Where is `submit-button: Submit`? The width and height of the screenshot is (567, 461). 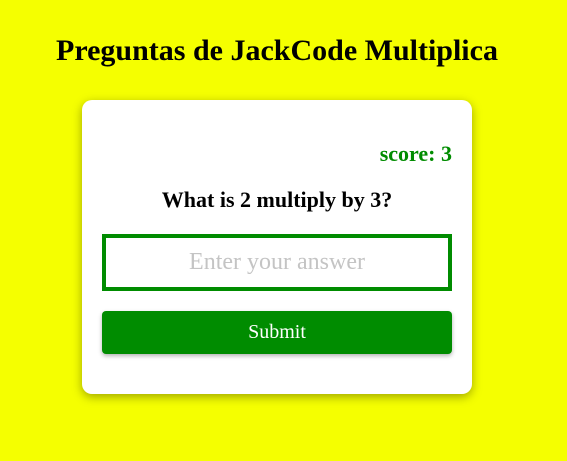
submit-button: Submit is located at coordinates (277, 332).